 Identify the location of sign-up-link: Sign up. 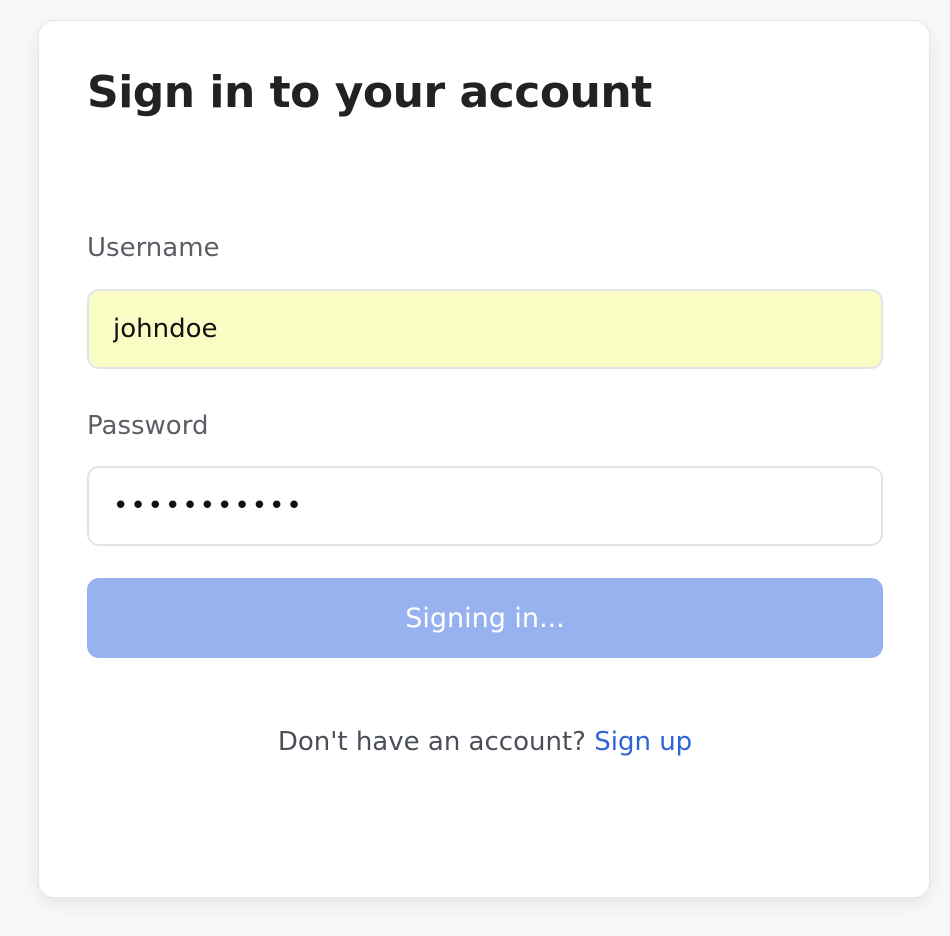
(643, 742).